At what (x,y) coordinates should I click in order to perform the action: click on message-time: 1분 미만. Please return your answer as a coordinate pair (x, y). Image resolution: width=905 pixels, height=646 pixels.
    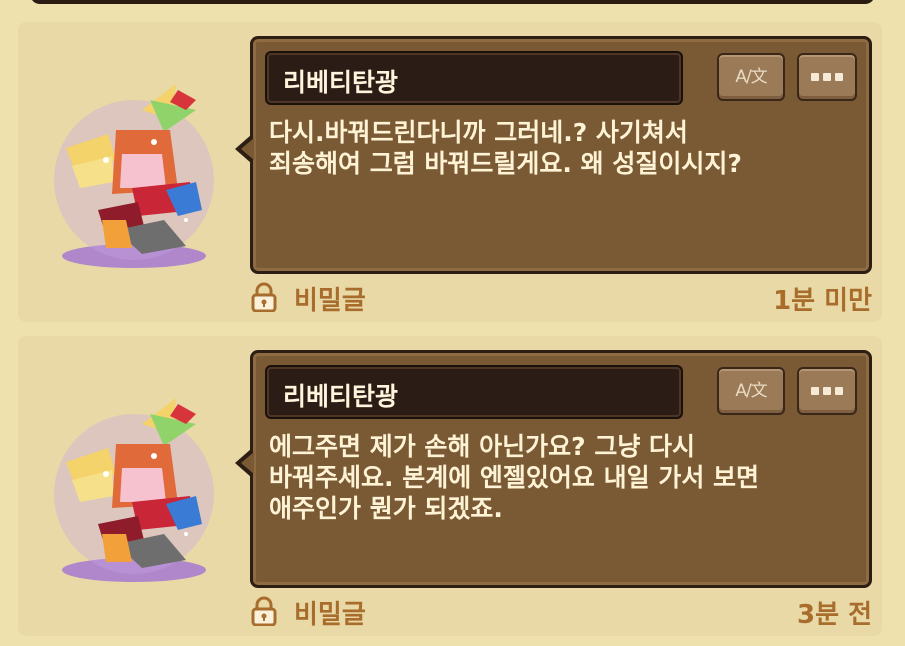
    Looking at the image, I should click on (822, 301).